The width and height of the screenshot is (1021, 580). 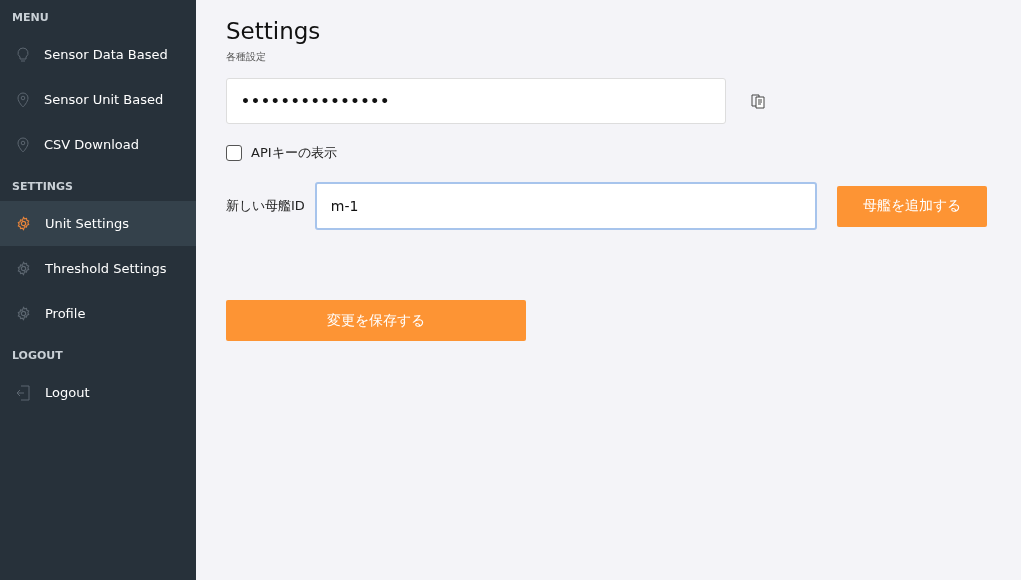 What do you see at coordinates (98, 392) in the screenshot?
I see `sidebar-item: Logout` at bounding box center [98, 392].